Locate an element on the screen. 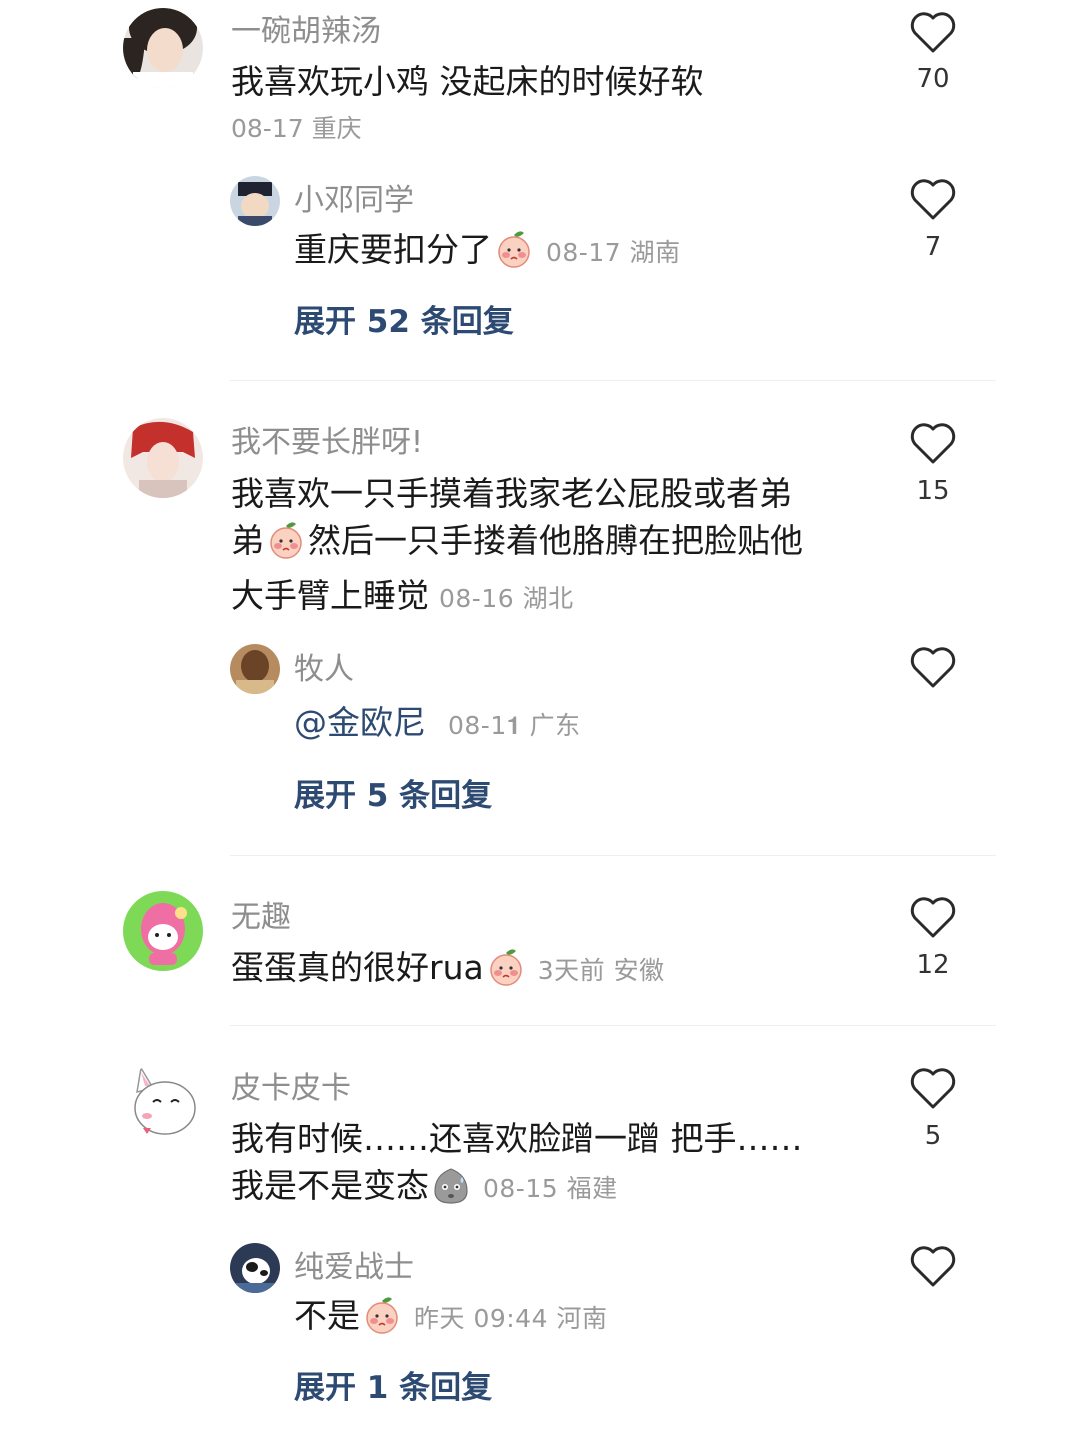  like-count: 5 is located at coordinates (933, 1136).